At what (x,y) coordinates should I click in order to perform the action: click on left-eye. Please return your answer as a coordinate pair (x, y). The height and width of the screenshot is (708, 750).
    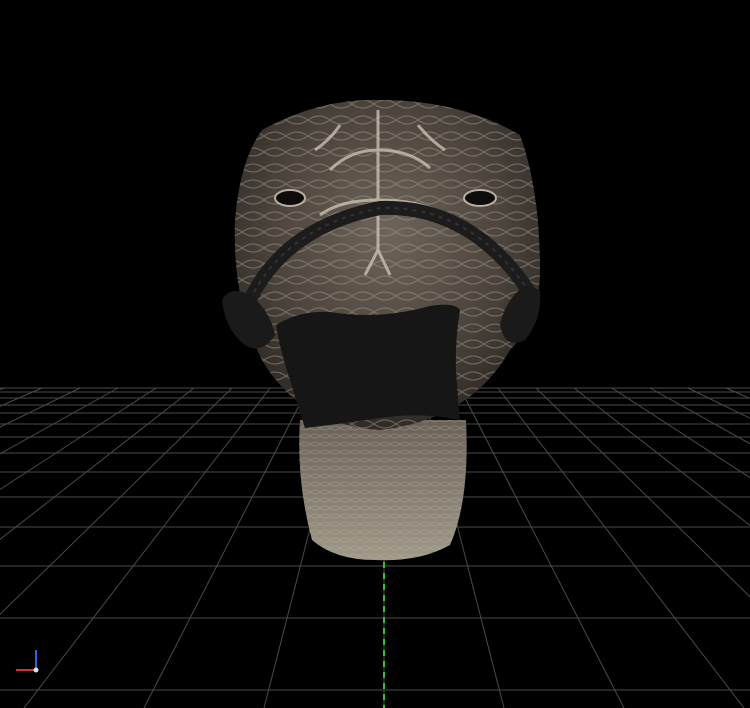
    Looking at the image, I should click on (290, 198).